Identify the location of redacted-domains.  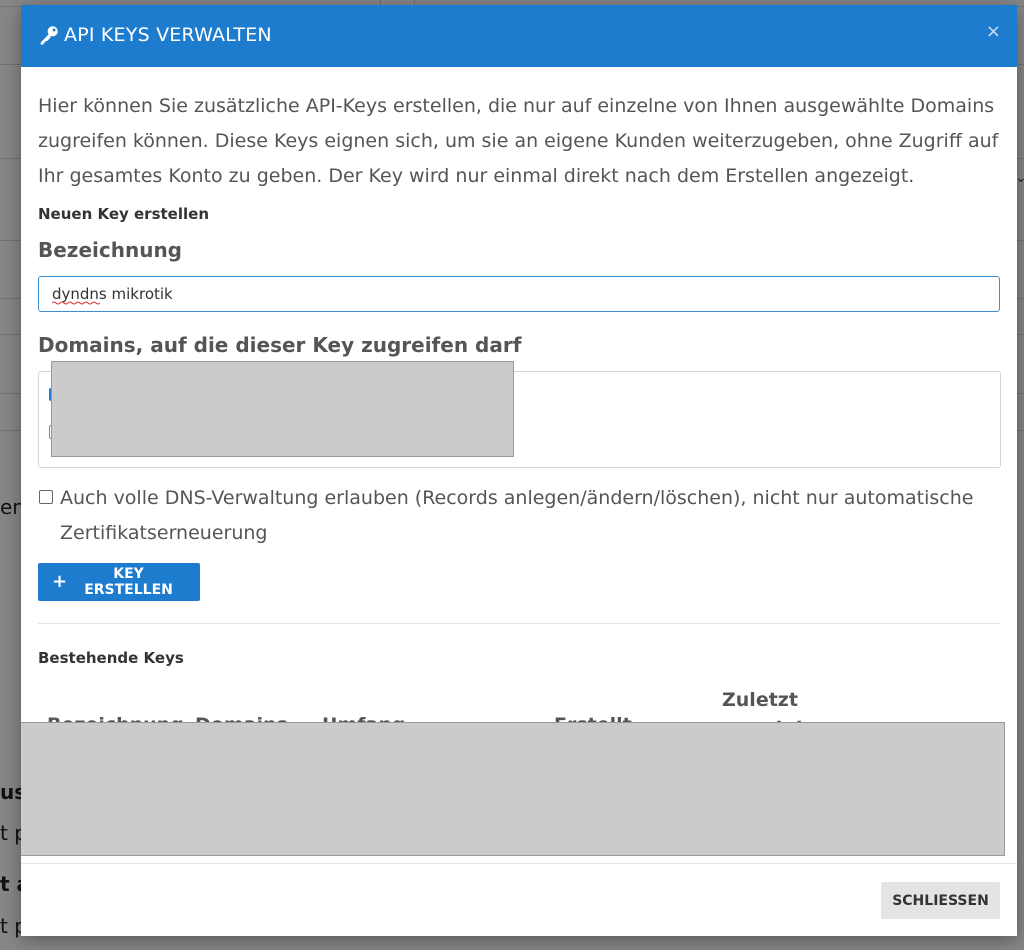
(282, 409).